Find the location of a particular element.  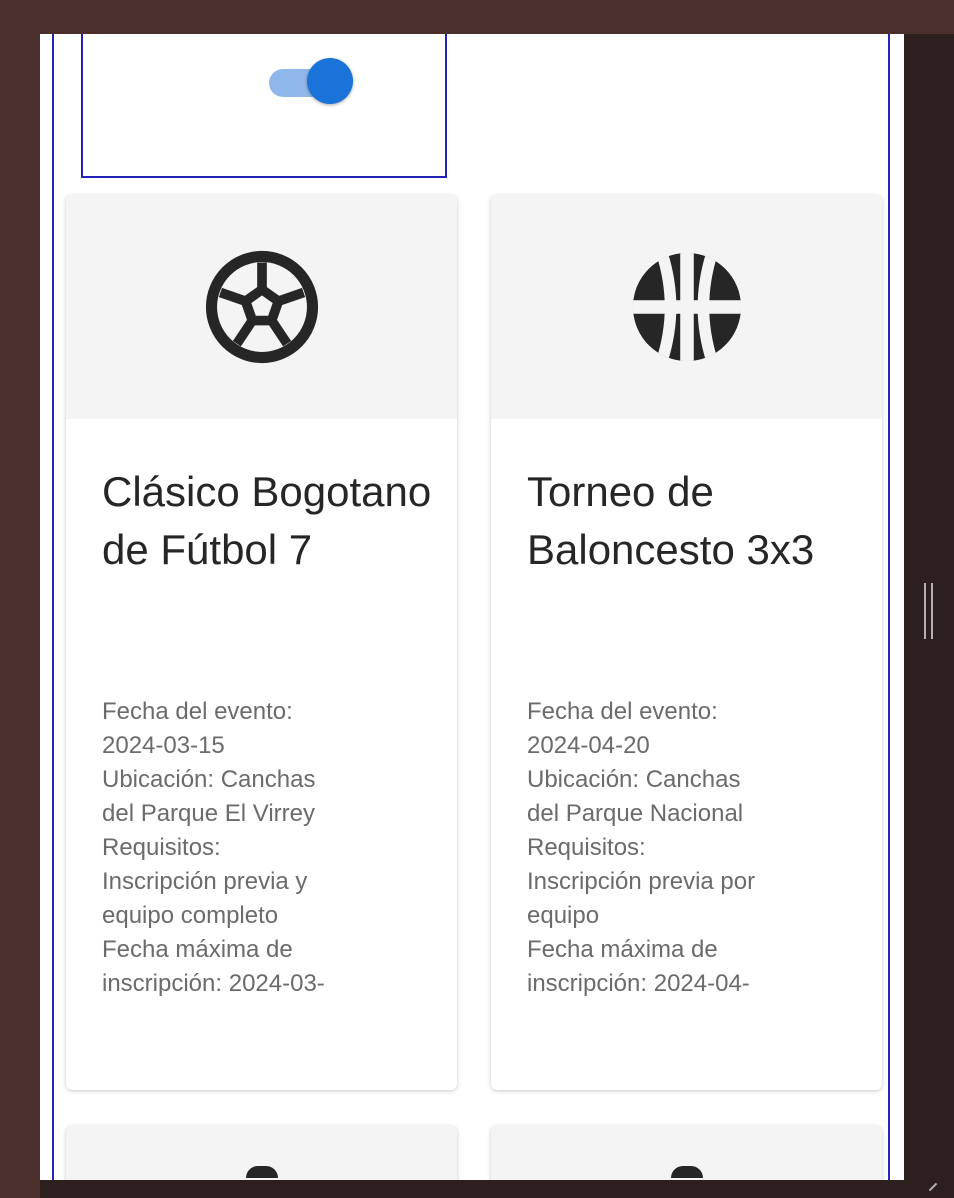

event-date: 2024-04-20 is located at coordinates (588, 745).